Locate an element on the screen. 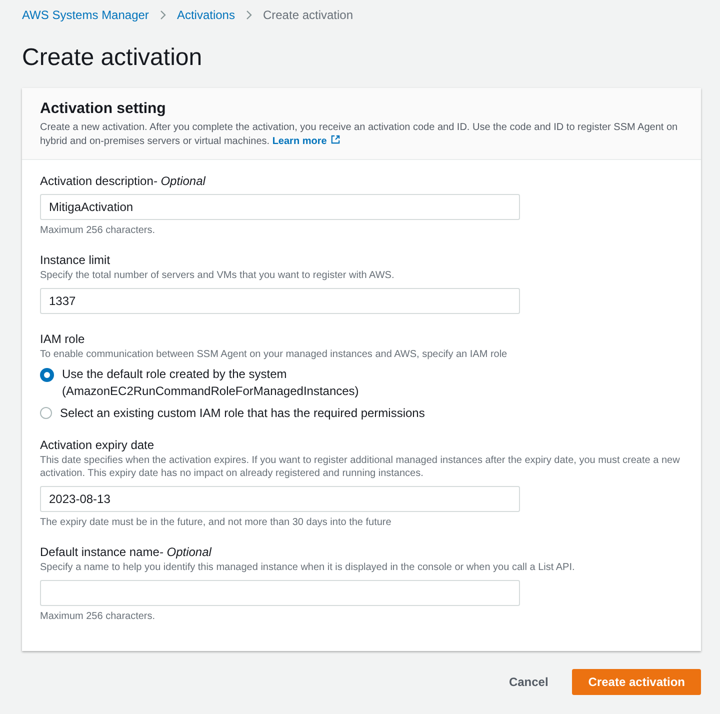 This screenshot has width=720, height=714. current-page-label: Create activation is located at coordinates (308, 15).